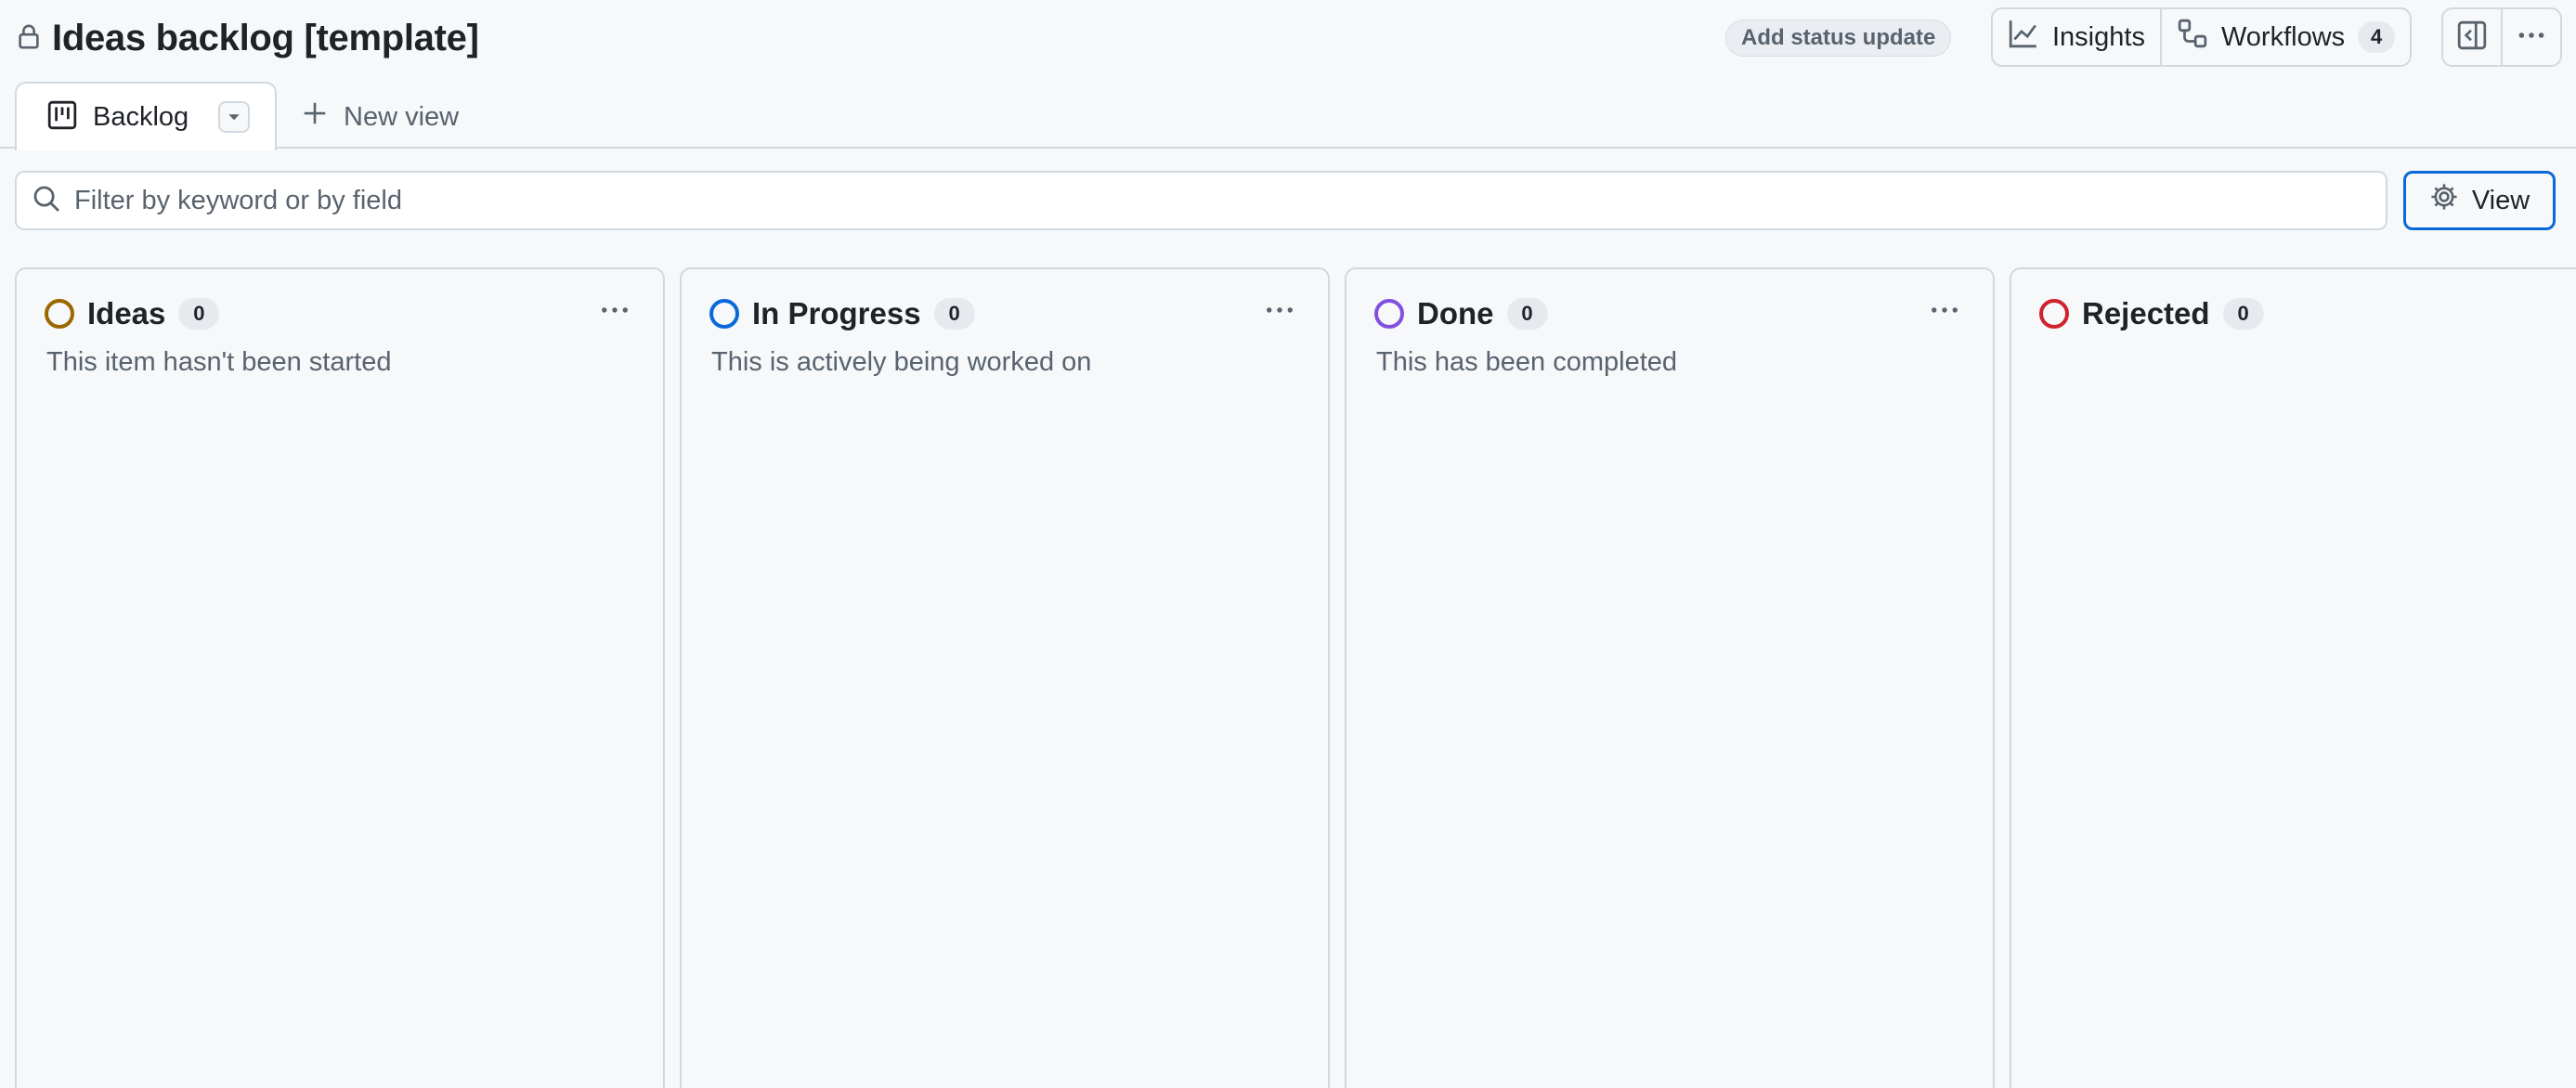 Image resolution: width=2576 pixels, height=1088 pixels. What do you see at coordinates (2377, 37) in the screenshot?
I see `workflows-count-badge: 4` at bounding box center [2377, 37].